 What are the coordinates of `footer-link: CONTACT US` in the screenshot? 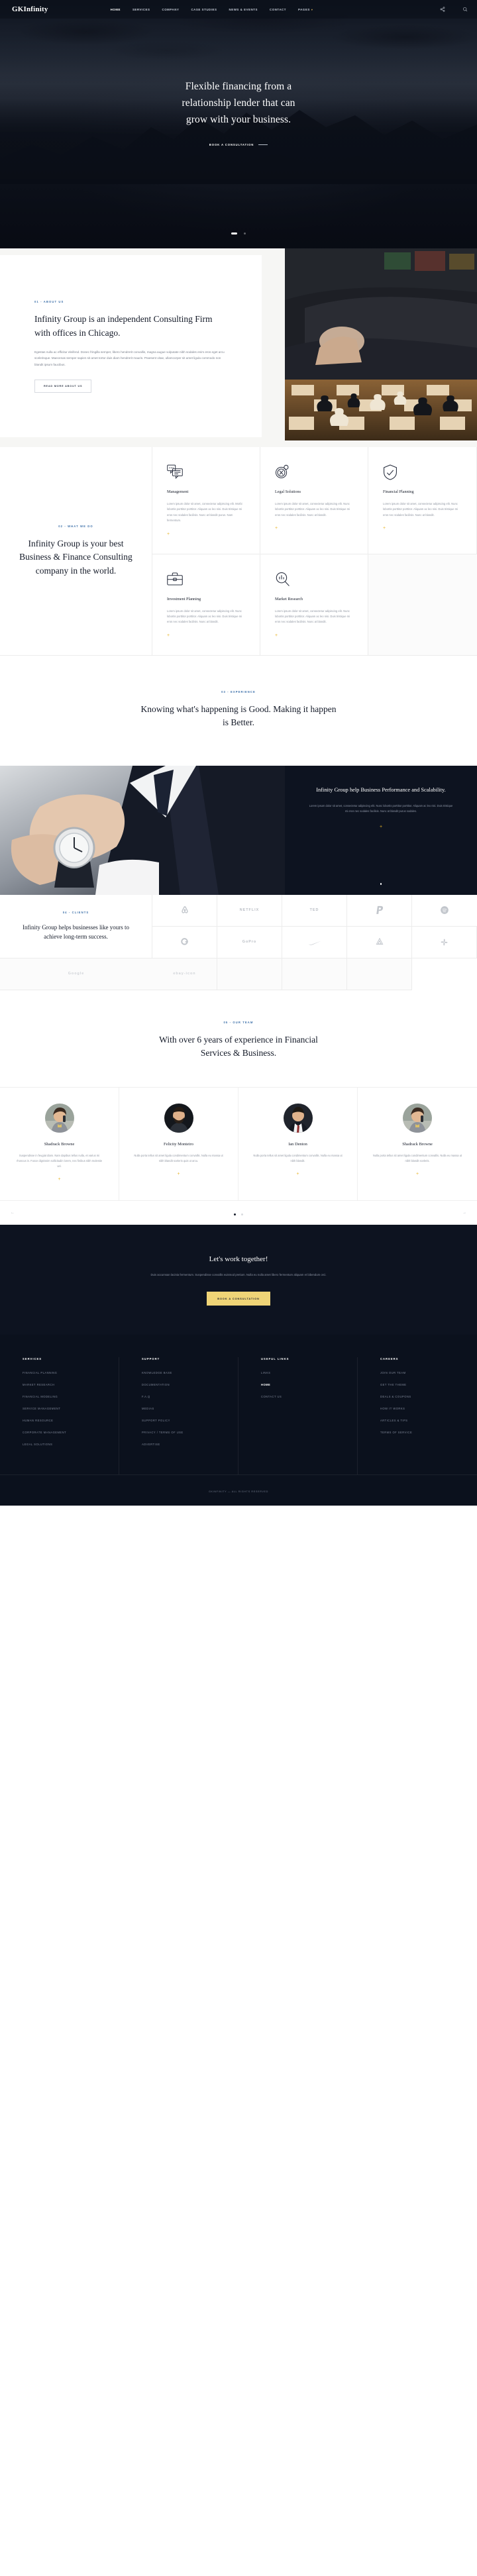 It's located at (302, 1396).